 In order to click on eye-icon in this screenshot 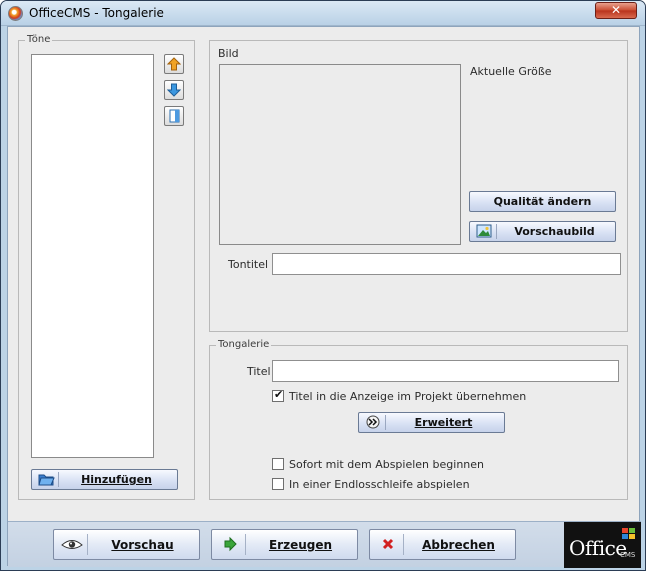, I will do `click(73, 544)`.